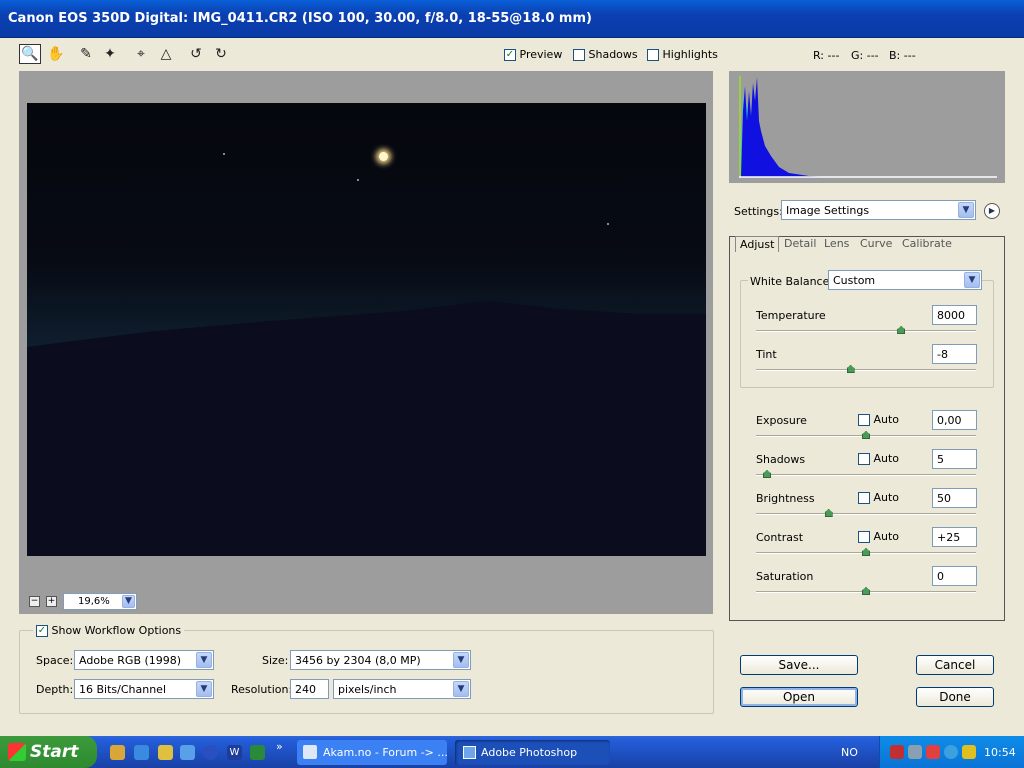 Image resolution: width=1024 pixels, height=768 pixels. What do you see at coordinates (123, 689) in the screenshot?
I see `depth-value: 16 Bits/Channel` at bounding box center [123, 689].